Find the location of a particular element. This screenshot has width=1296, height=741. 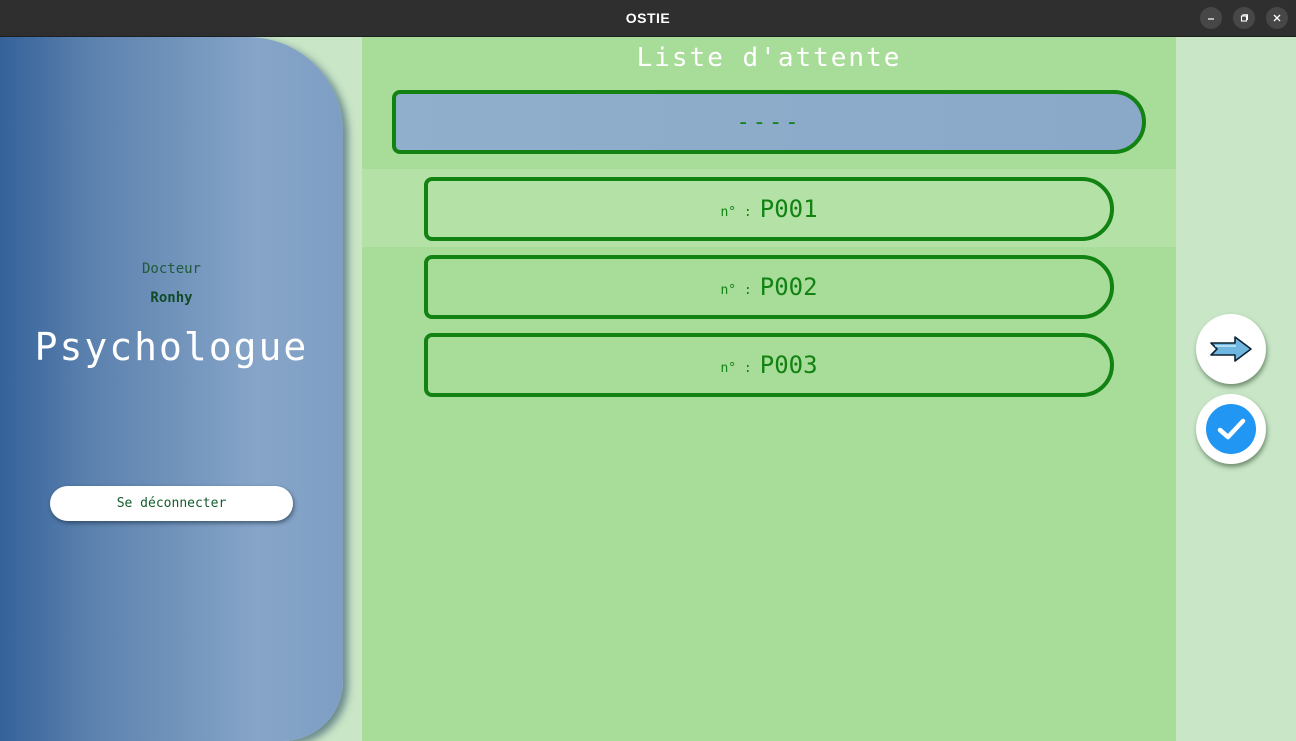

window-titlebar: OSTIE is located at coordinates (648, 18).